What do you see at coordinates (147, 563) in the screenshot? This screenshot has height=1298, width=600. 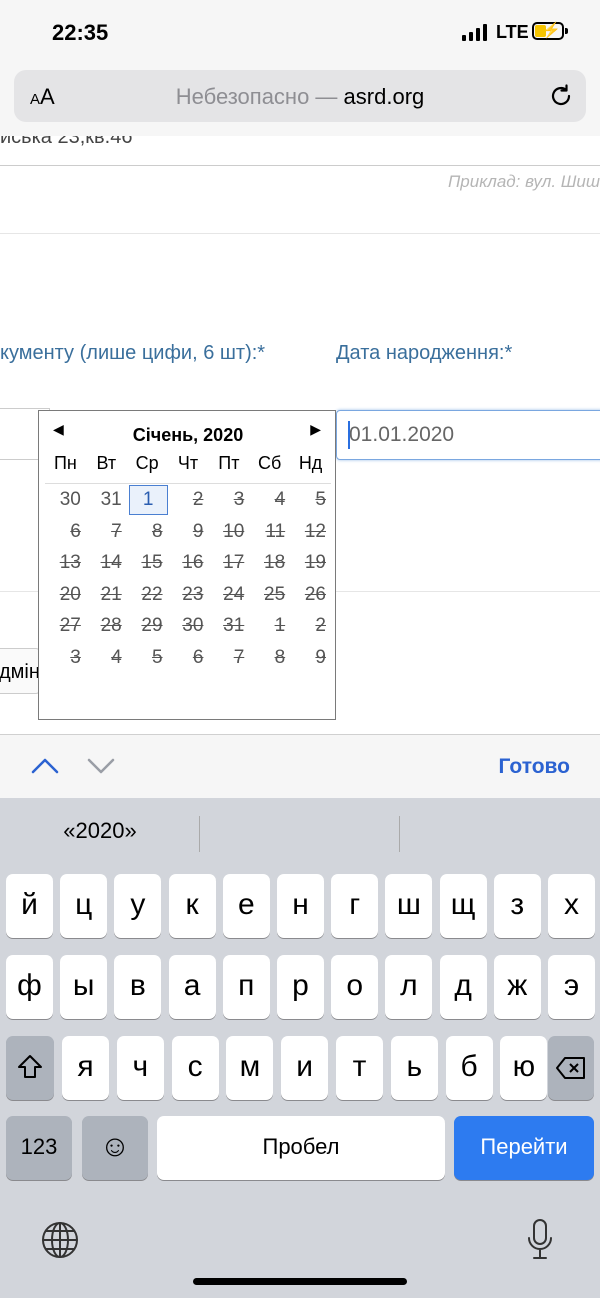 I see `calendar-day: 15` at bounding box center [147, 563].